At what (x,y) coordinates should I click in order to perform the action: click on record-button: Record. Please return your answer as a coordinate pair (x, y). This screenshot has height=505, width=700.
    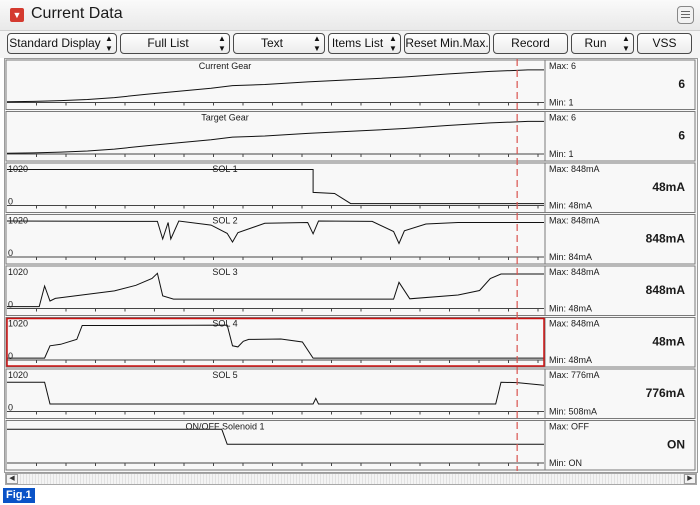
    Looking at the image, I should click on (530, 43).